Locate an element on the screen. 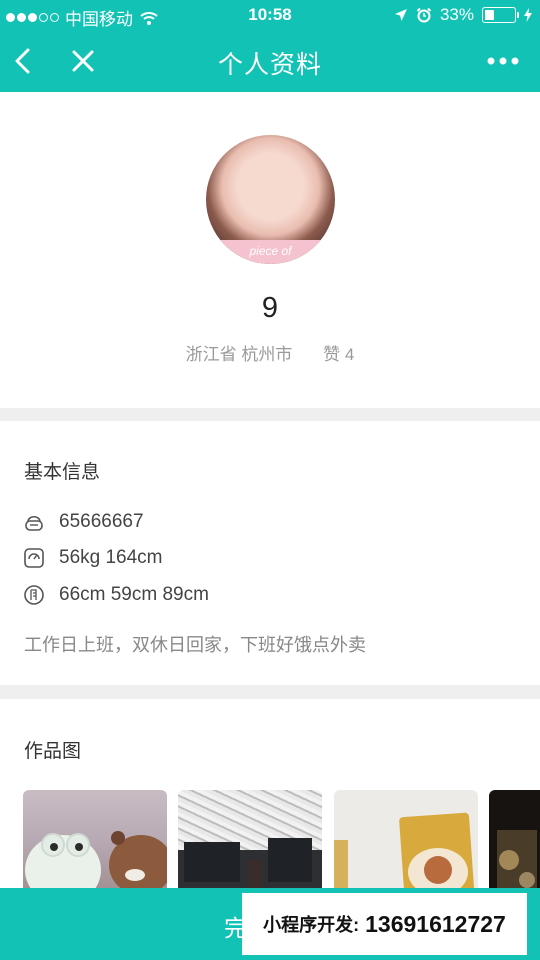  location-likes-line: 浙江省 杭州市 赞 4 is located at coordinates (270, 352).